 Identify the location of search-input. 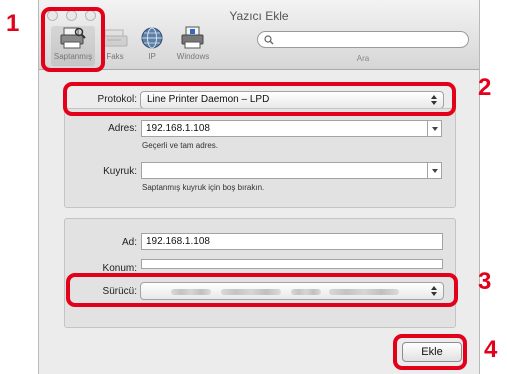
(363, 39).